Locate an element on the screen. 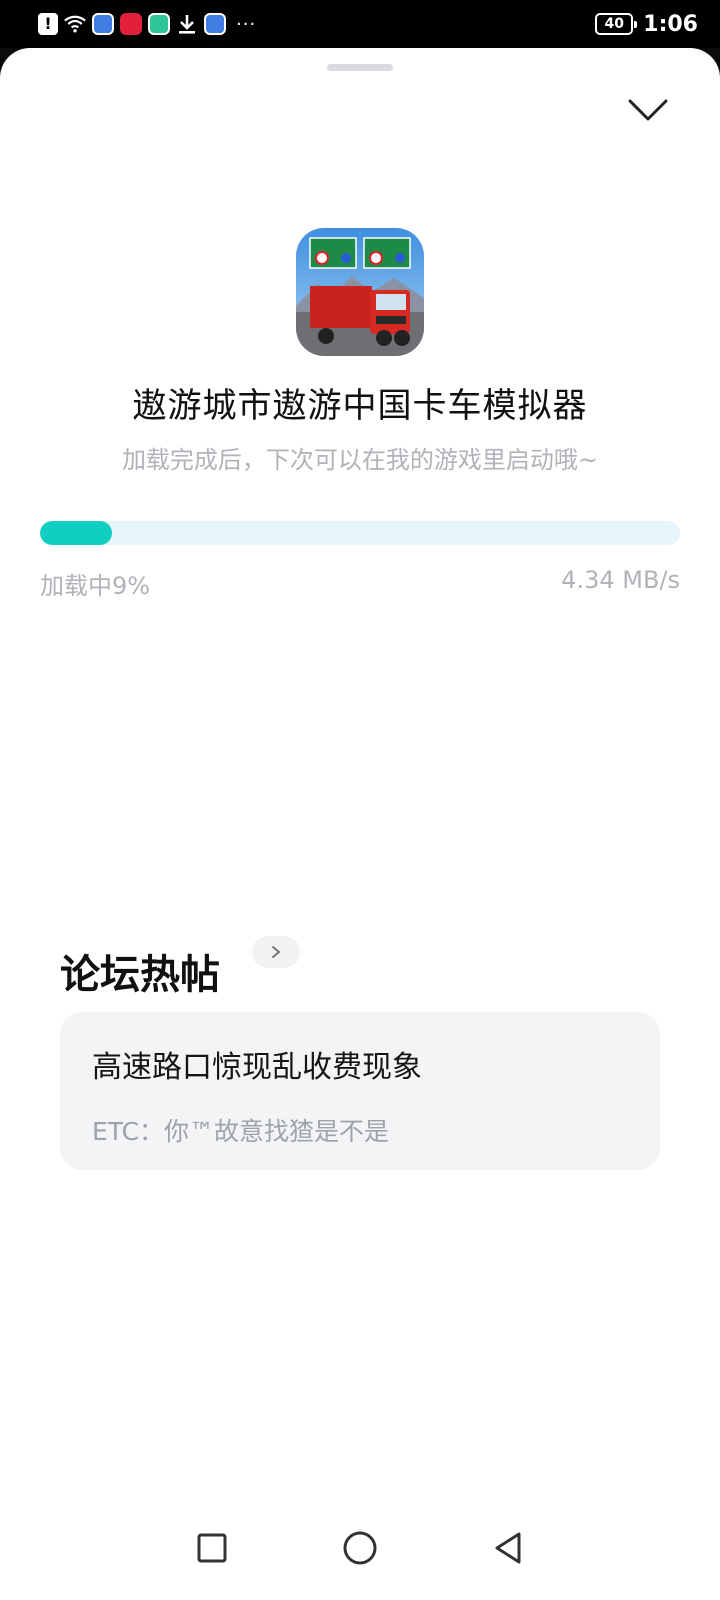 This screenshot has height=1600, width=720. download-speed-text: 4.34 MB/s is located at coordinates (620, 580).